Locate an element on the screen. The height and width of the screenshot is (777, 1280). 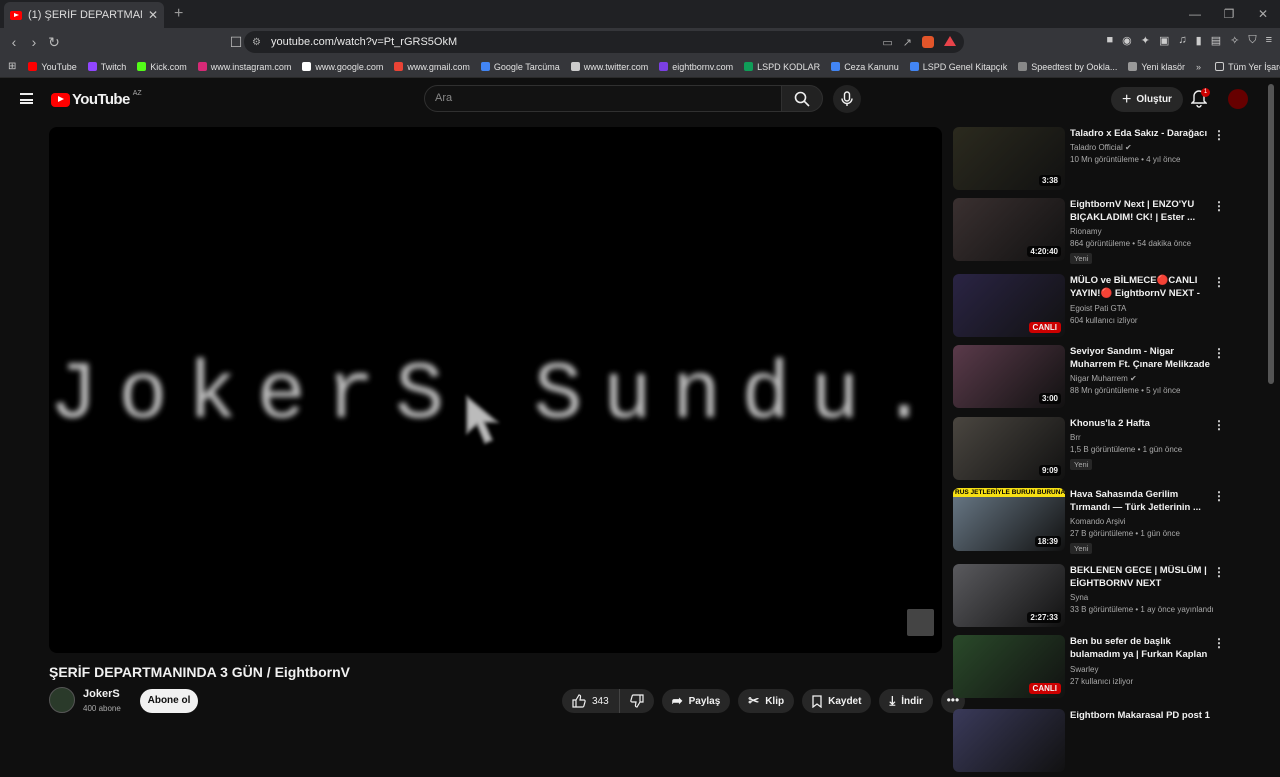
bookmark-item: eightbornv.com is located at coordinates (696, 67).